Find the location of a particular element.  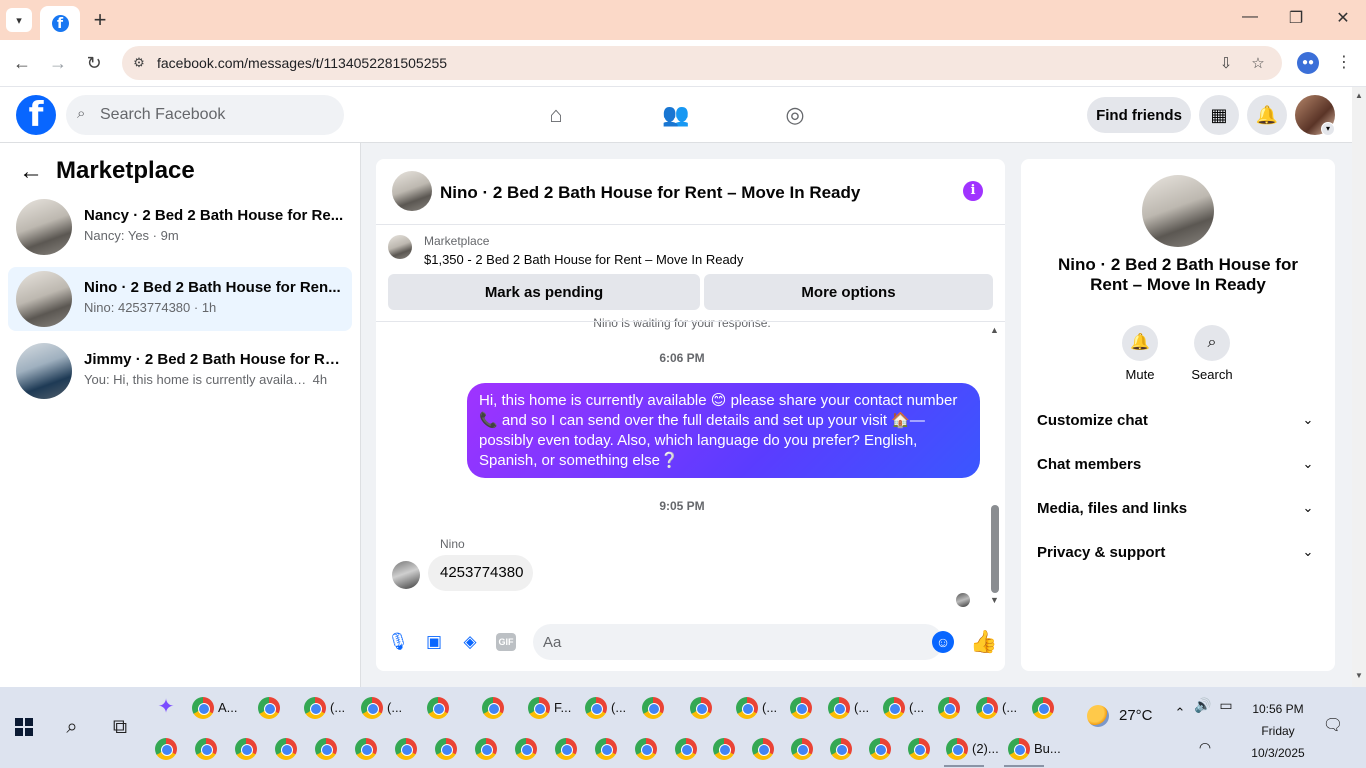

chevron-down-icon: ▾ is located at coordinates (1328, 129).